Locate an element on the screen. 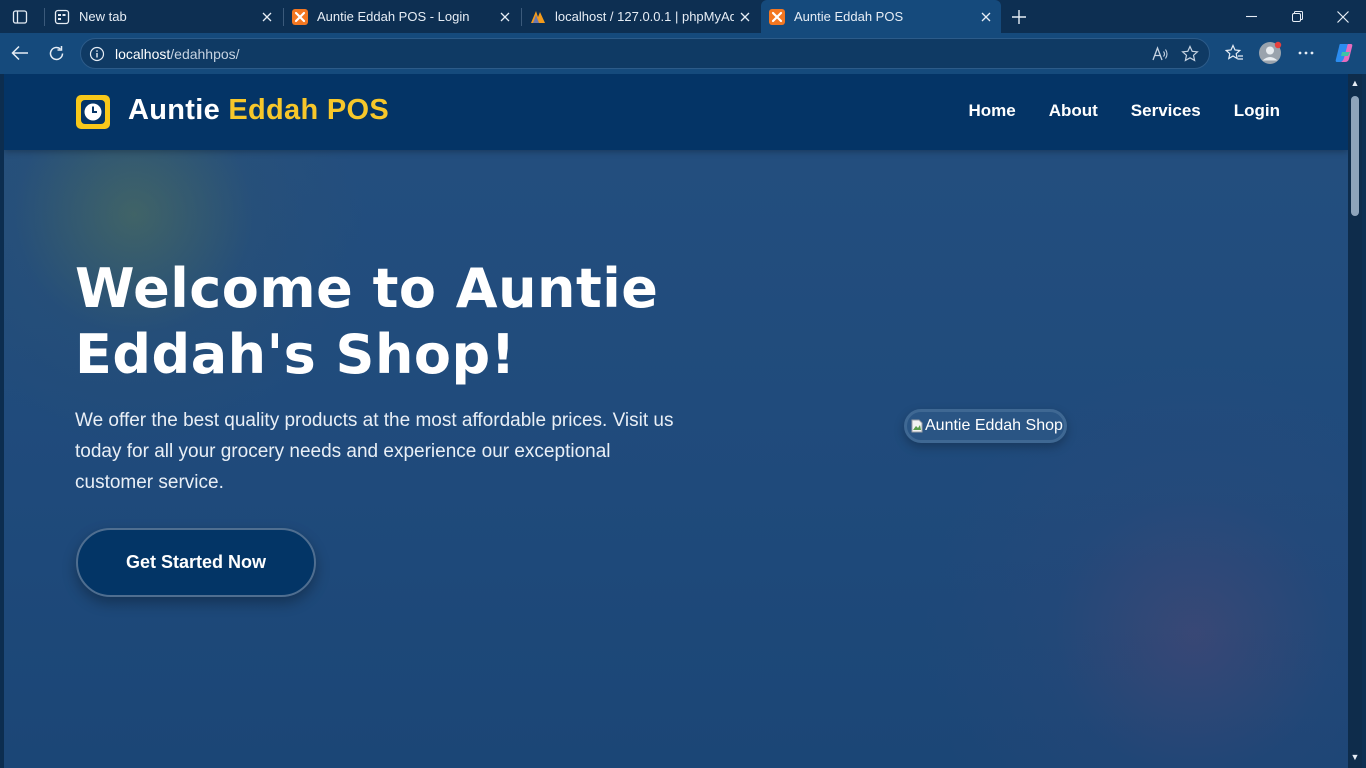 The height and width of the screenshot is (768, 1366). tab-auntie-eddah-pos: Auntie Eddah POS is located at coordinates (881, 16).